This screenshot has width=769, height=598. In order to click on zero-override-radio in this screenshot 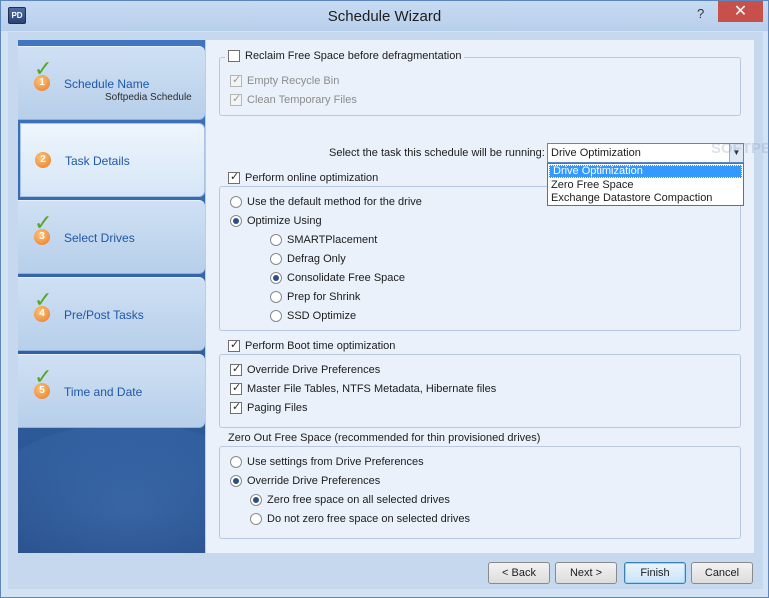, I will do `click(236, 481)`.